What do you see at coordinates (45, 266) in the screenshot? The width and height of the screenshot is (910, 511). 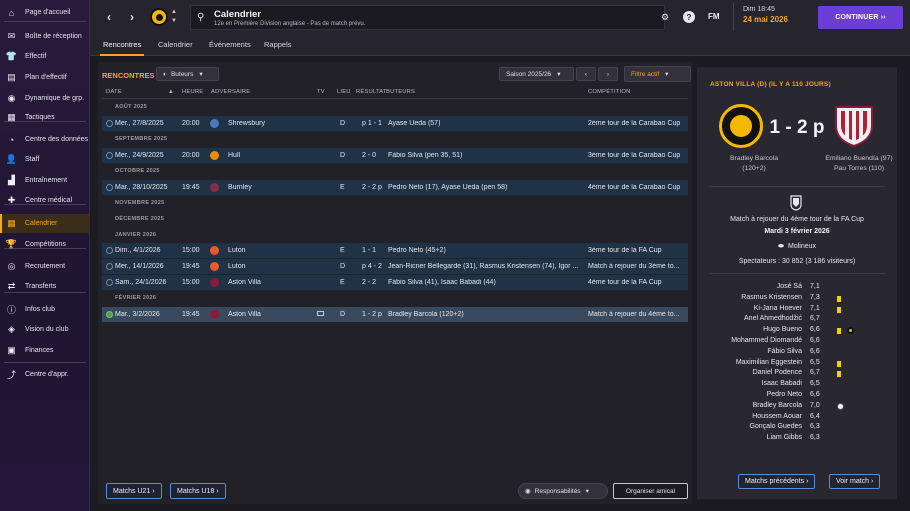 I see `sidebar-item-scouting: ◎ Recrutement` at bounding box center [45, 266].